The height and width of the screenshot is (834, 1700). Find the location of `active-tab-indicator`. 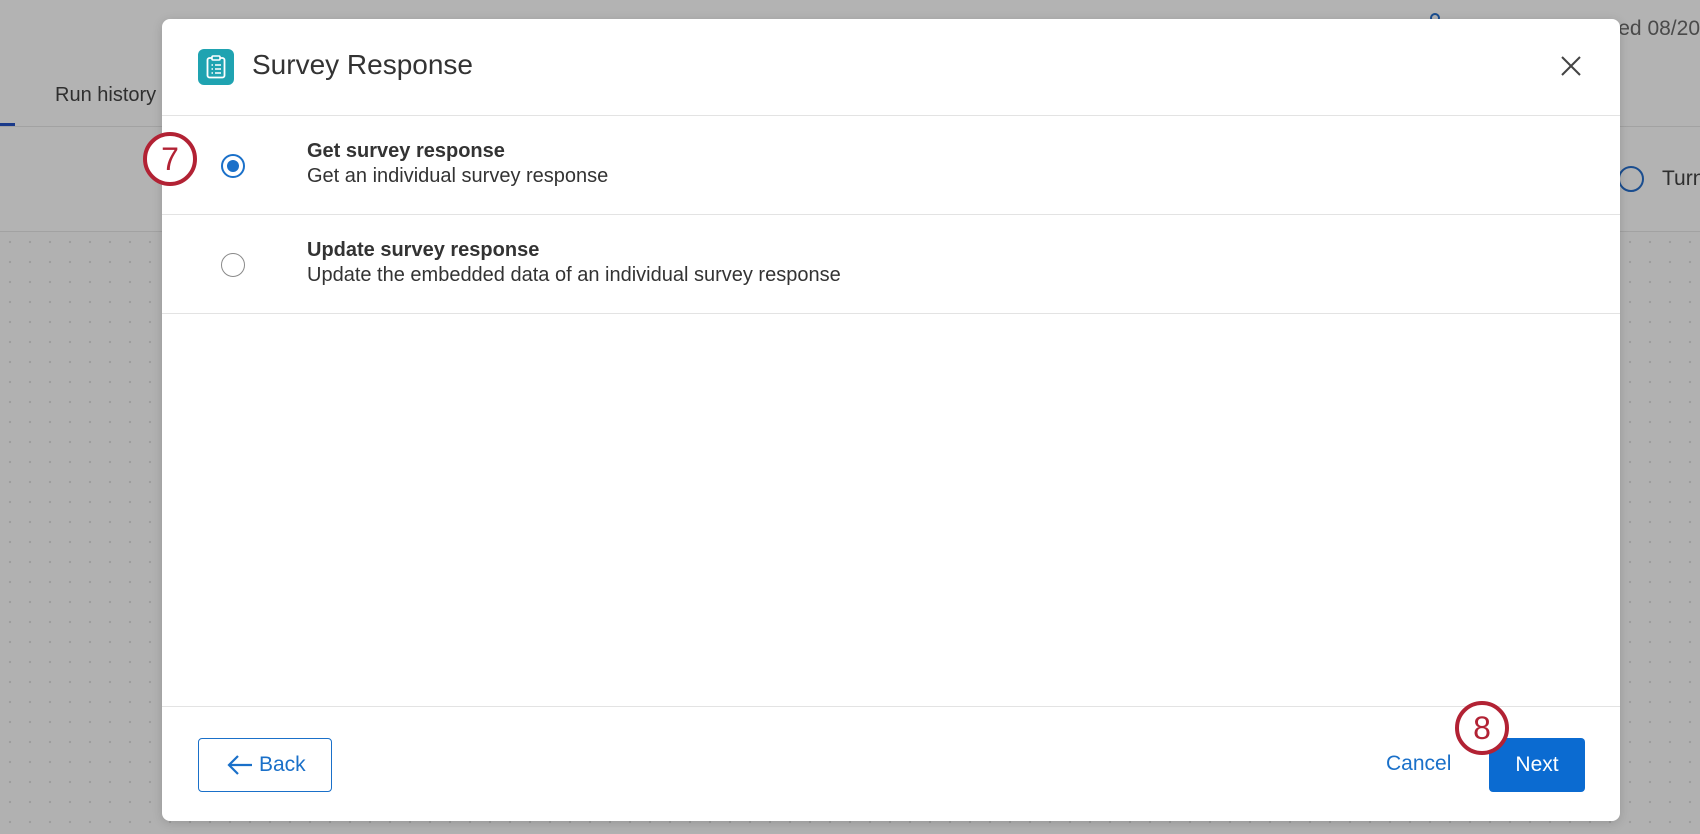

active-tab-indicator is located at coordinates (7, 124).